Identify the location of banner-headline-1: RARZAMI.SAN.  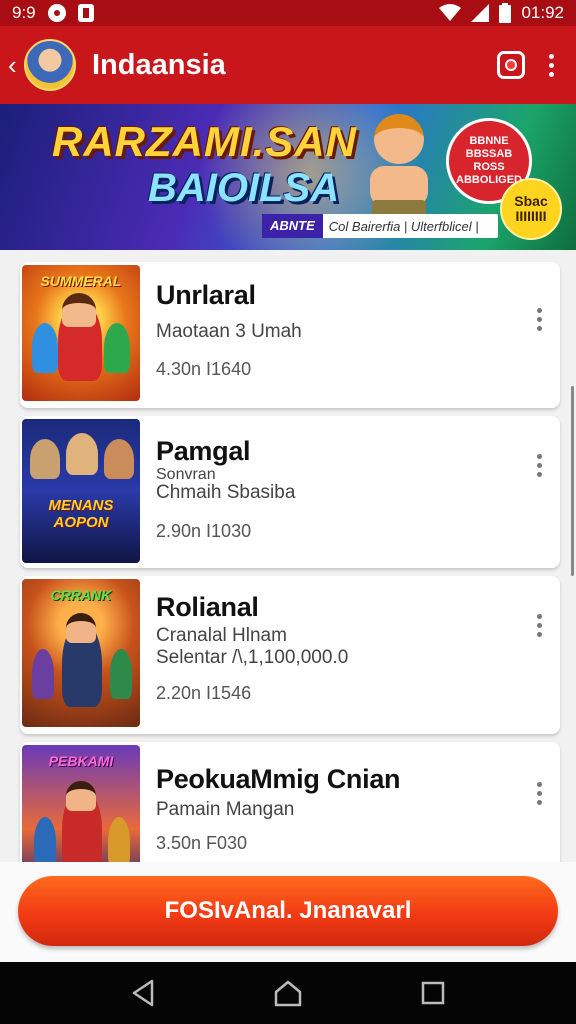
(204, 141).